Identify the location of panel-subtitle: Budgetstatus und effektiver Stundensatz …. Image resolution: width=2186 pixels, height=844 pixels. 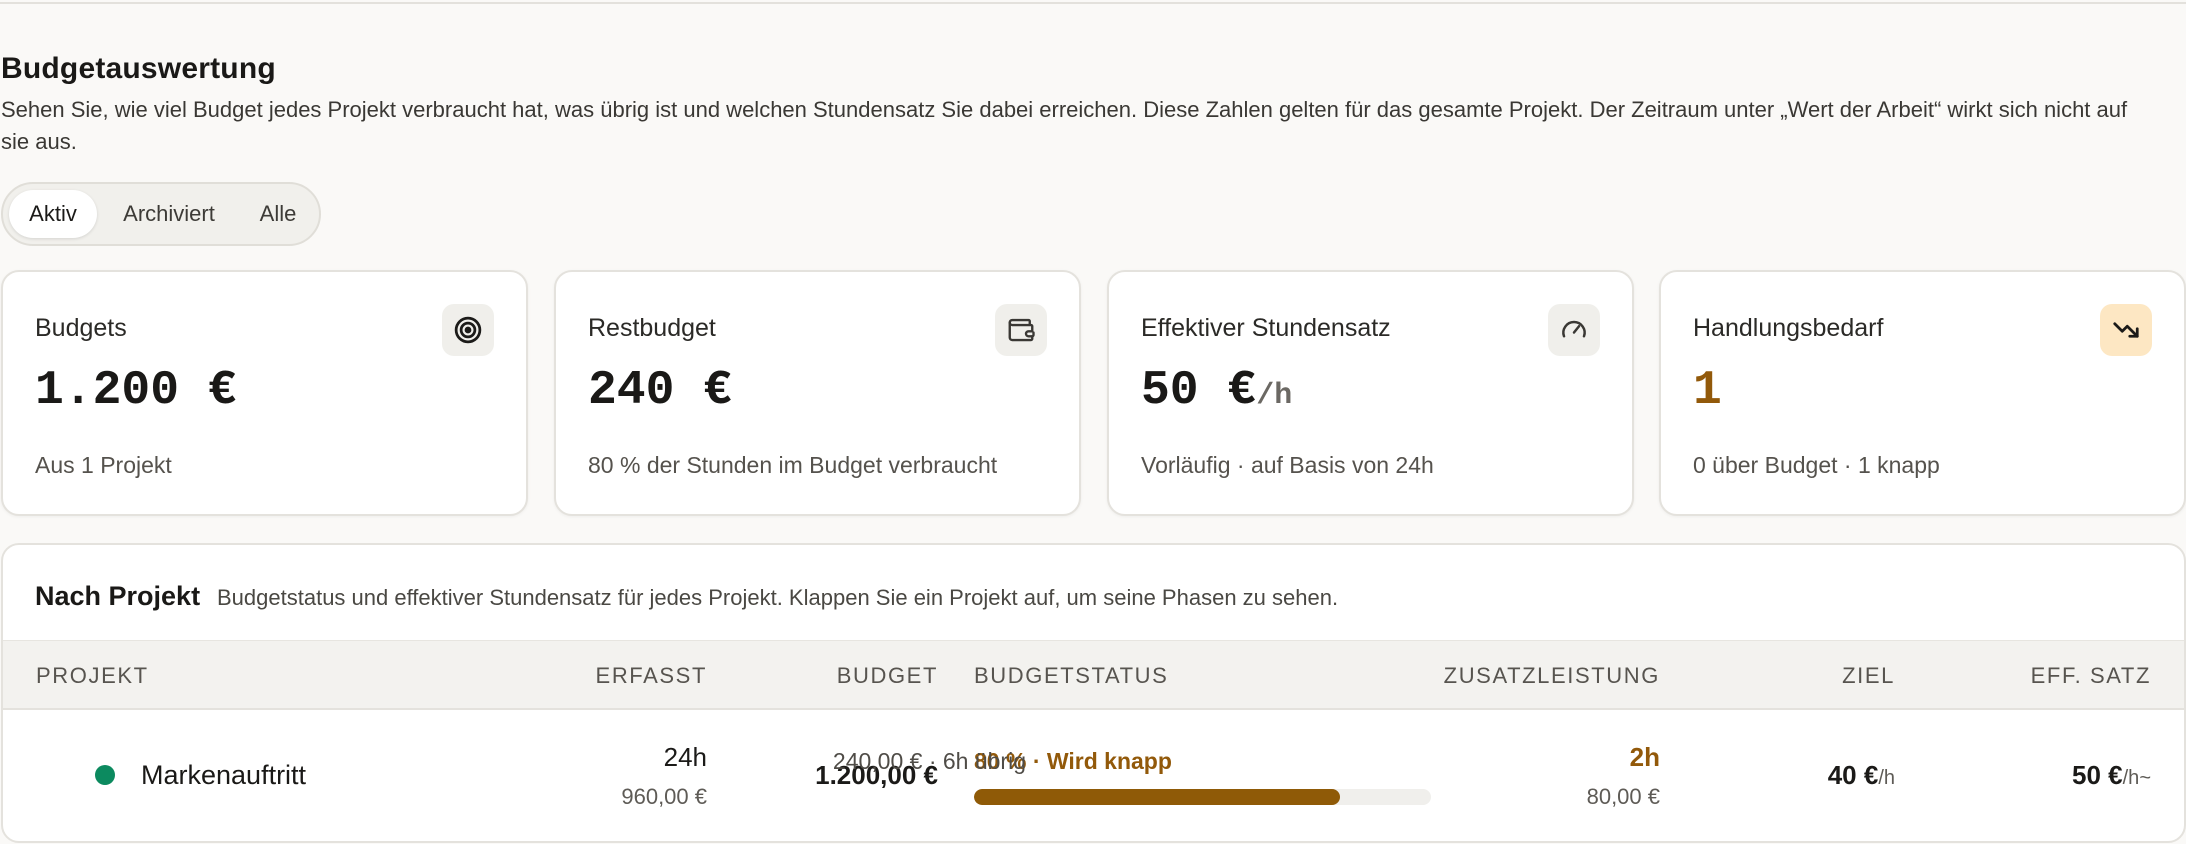
(778, 597).